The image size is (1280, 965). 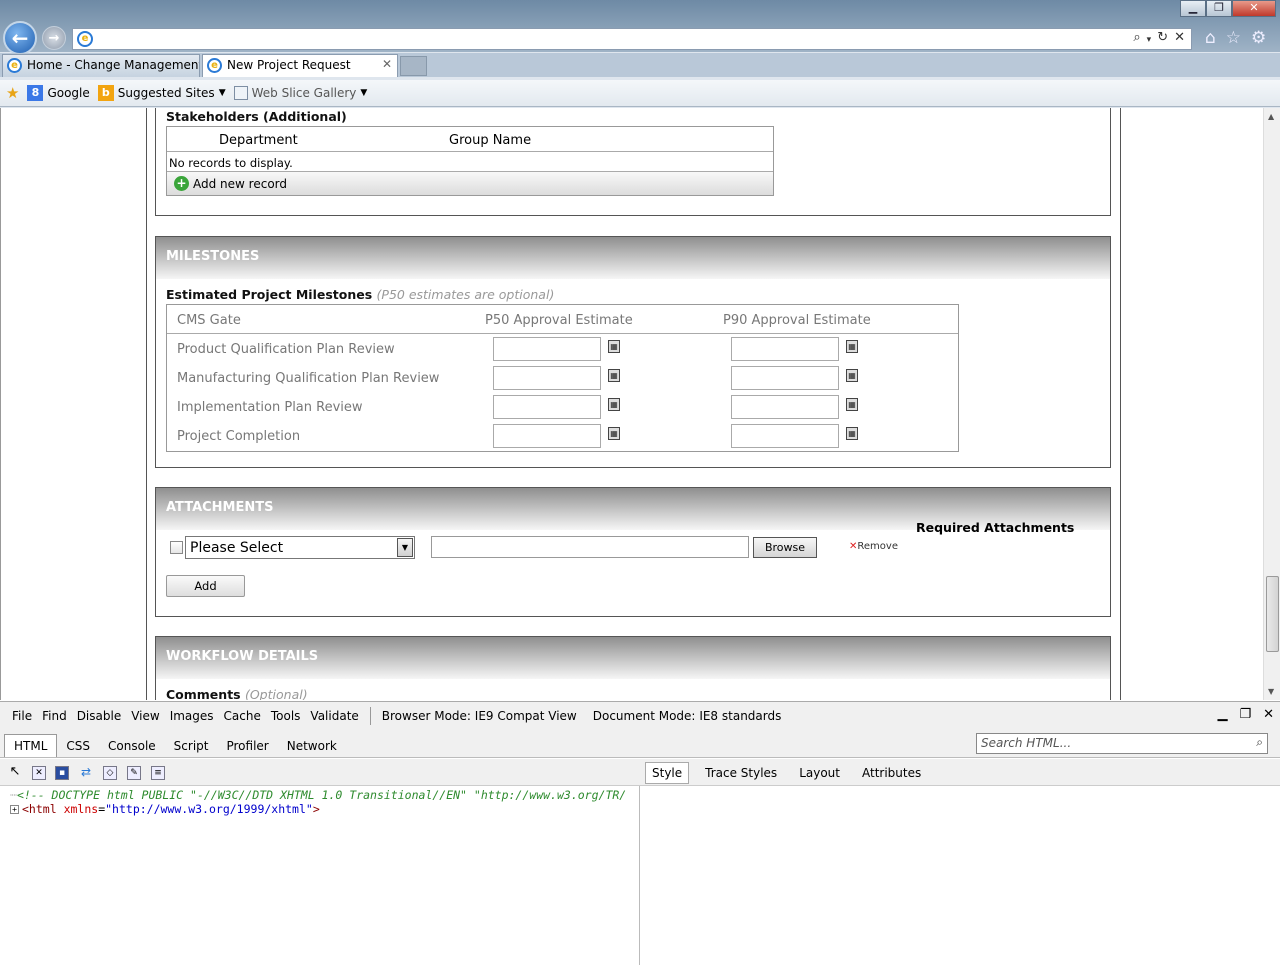 I want to click on tab-css: CSS, so click(x=78, y=746).